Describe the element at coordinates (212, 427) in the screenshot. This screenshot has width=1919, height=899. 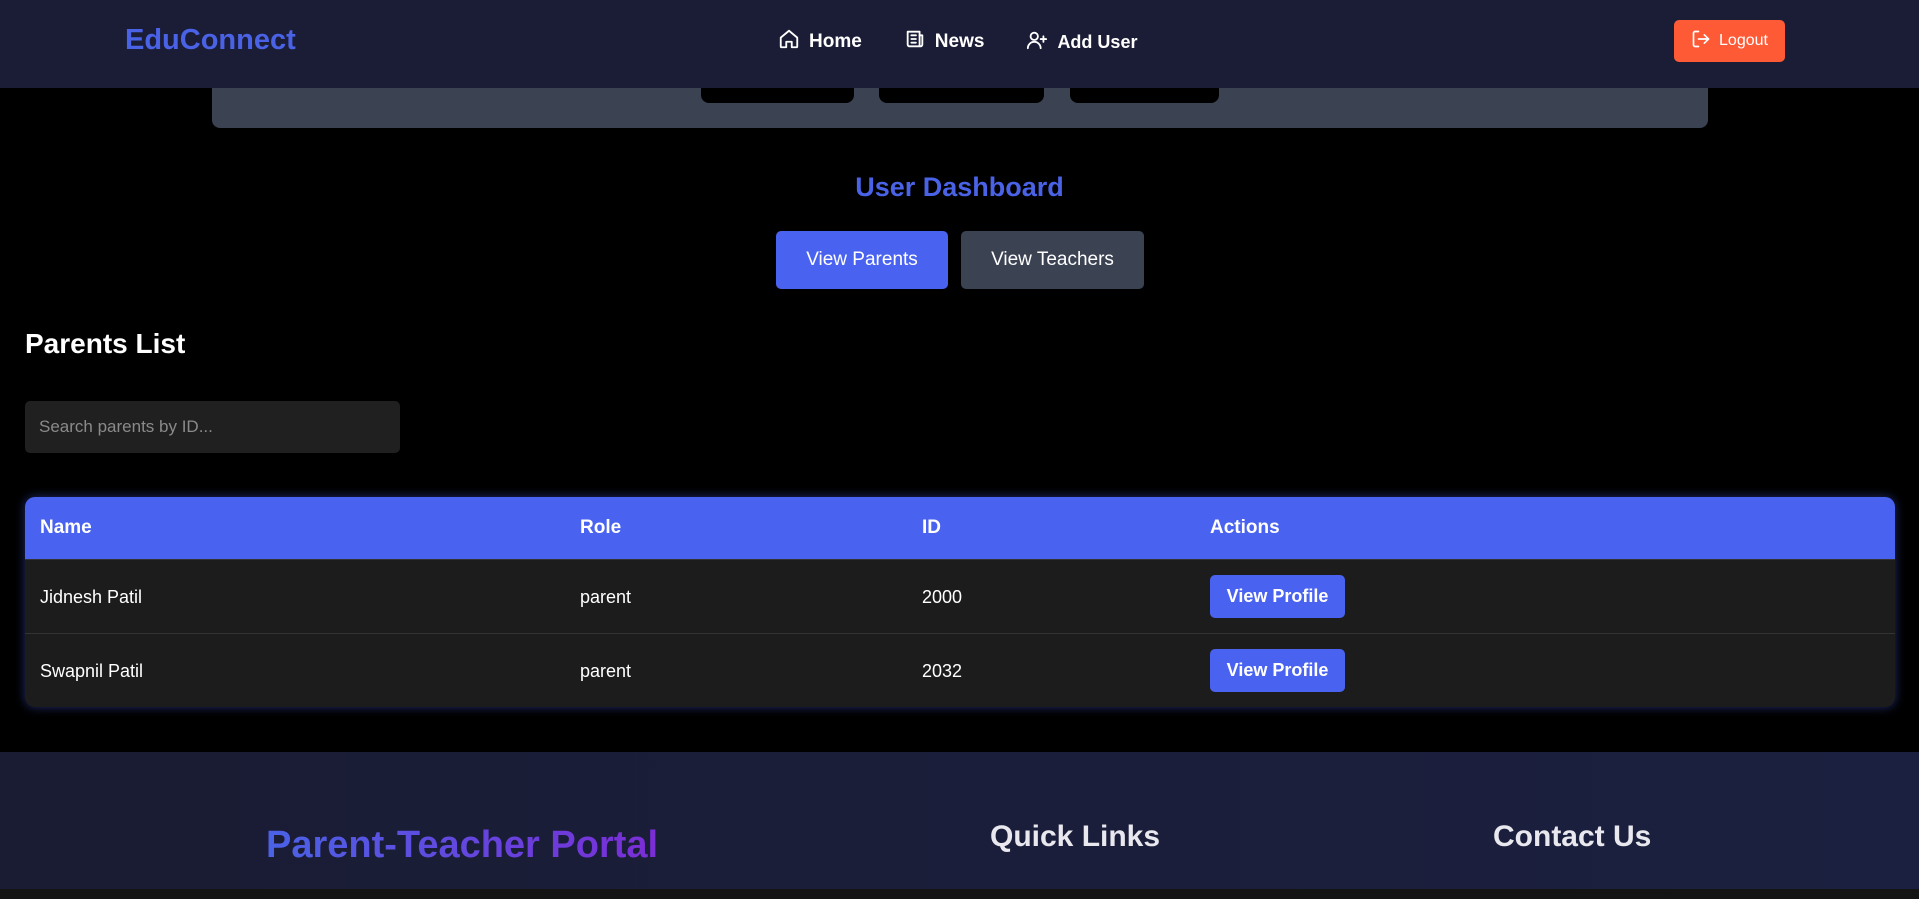
I see `search-input` at that location.